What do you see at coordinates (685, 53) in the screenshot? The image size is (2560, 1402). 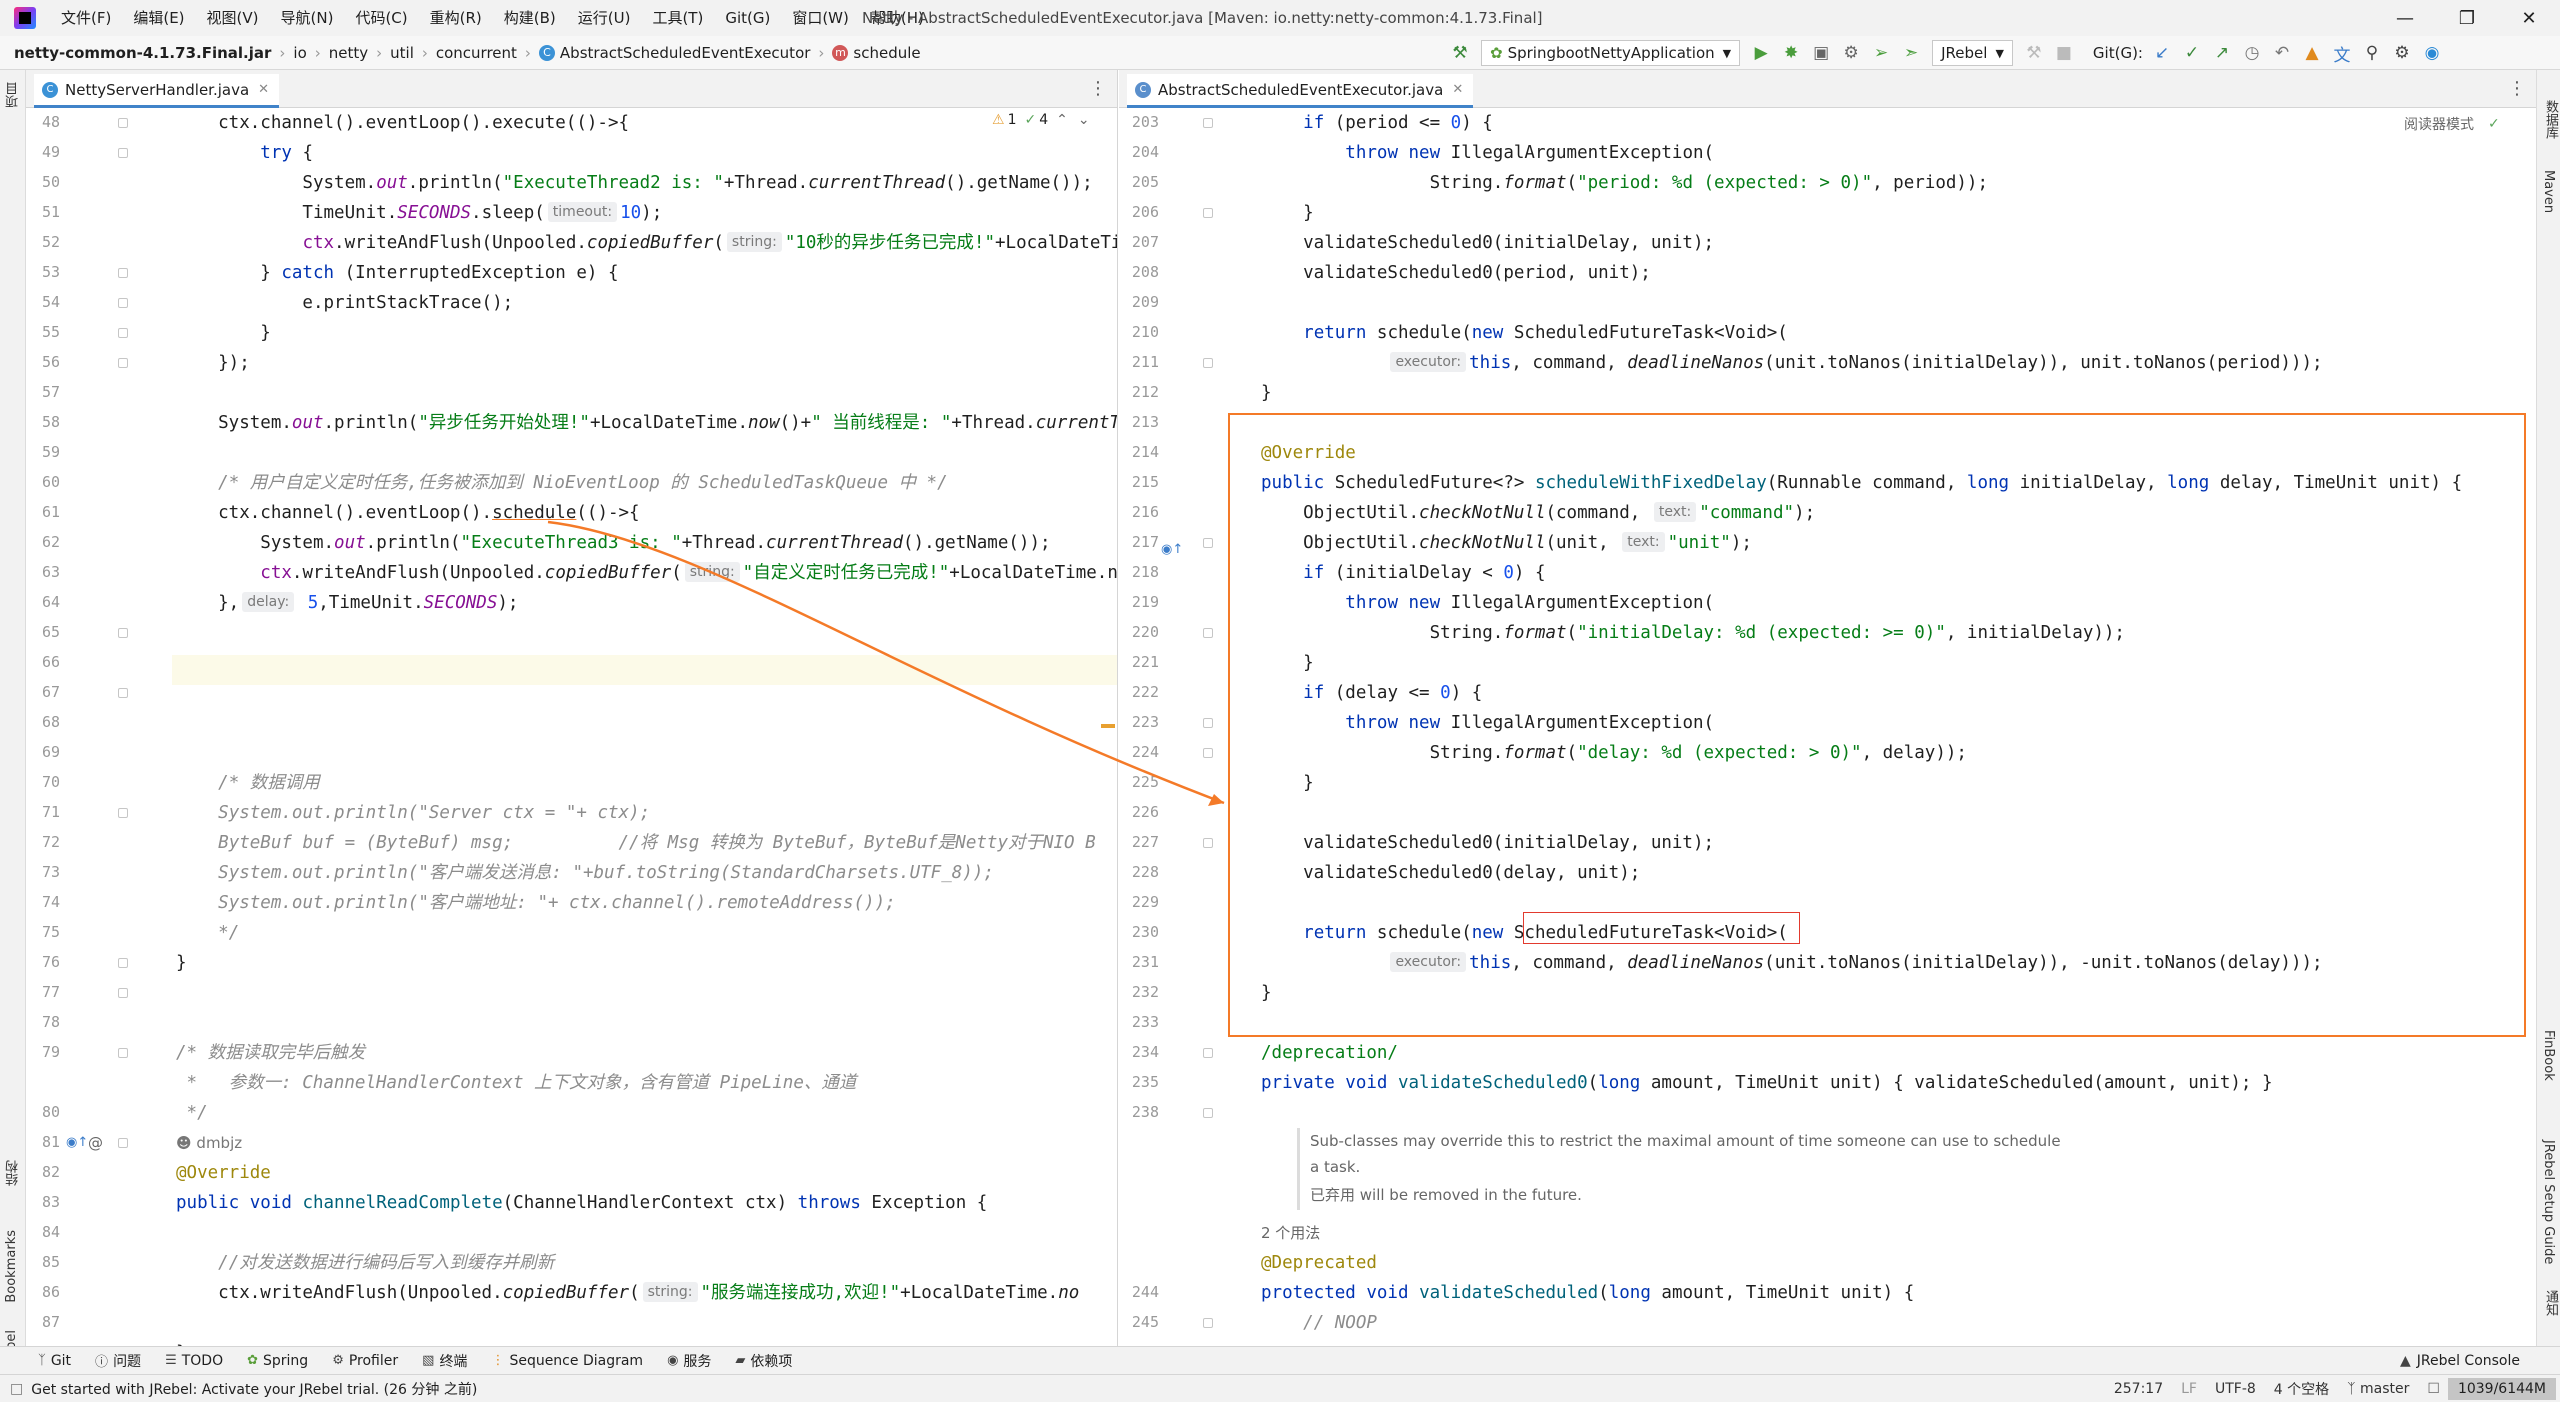 I see `breadcrumb-class: AbstractScheduledEventExecutor` at bounding box center [685, 53].